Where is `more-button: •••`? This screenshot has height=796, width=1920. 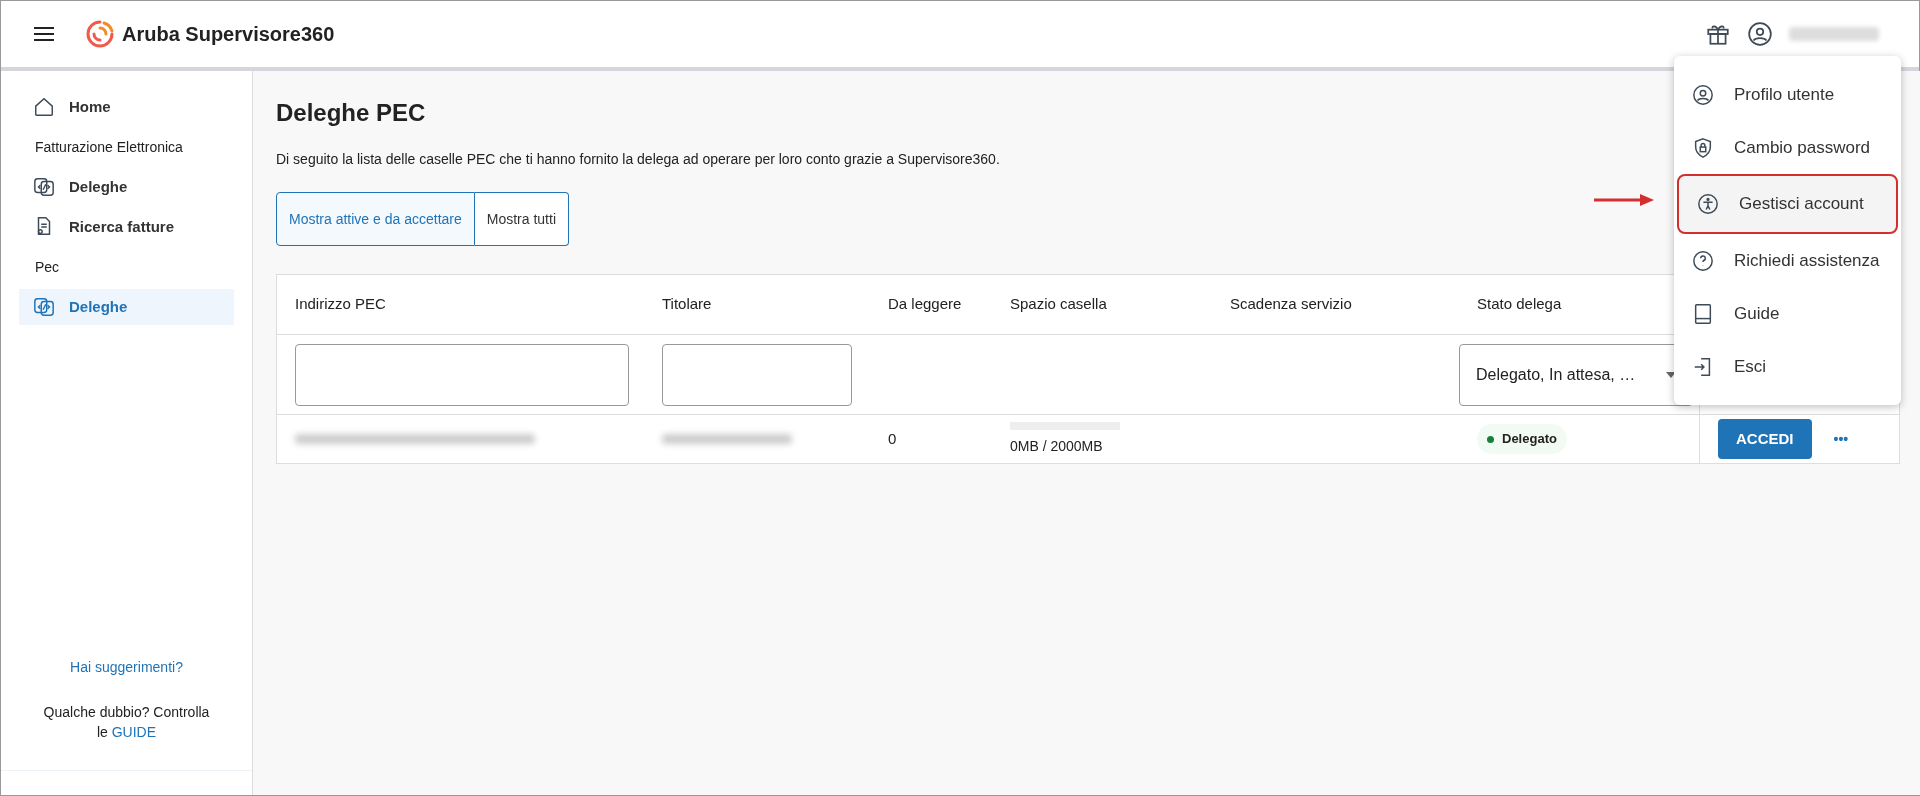
more-button: ••• is located at coordinates (1841, 439).